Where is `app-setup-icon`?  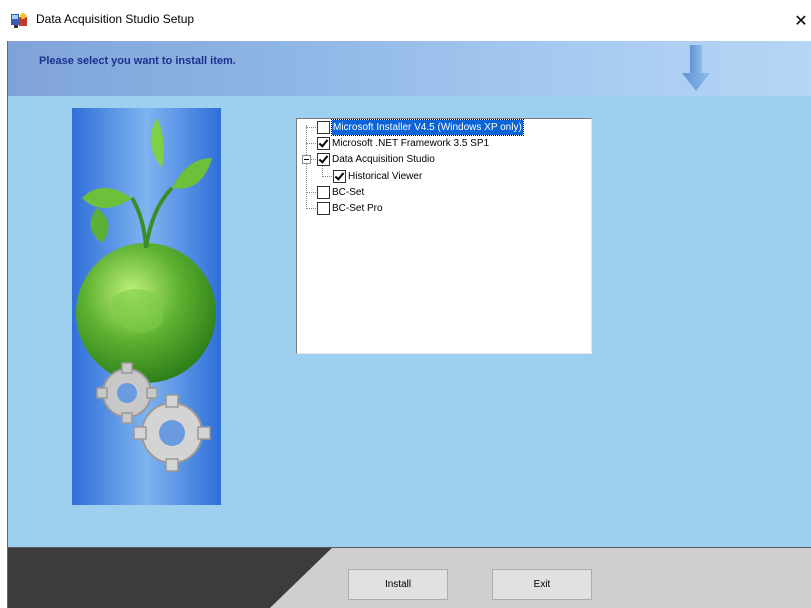 app-setup-icon is located at coordinates (19, 20).